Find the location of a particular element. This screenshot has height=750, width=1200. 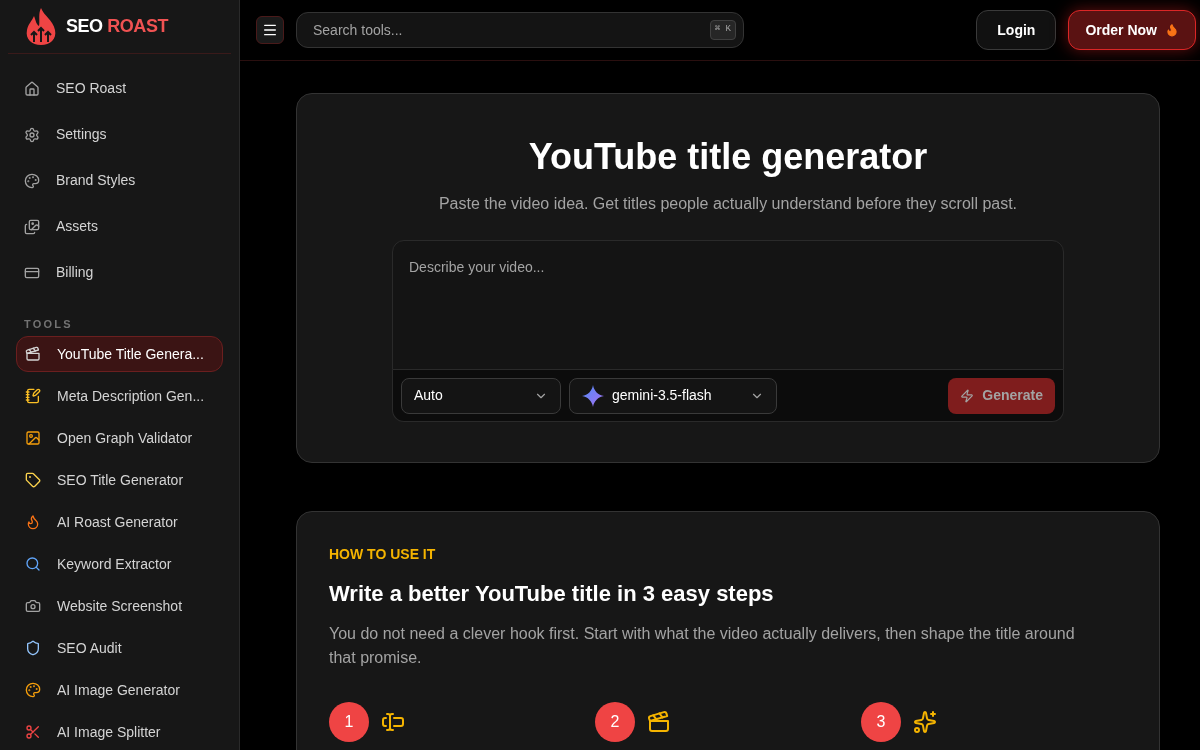

magnifier-icon is located at coordinates (33, 564).